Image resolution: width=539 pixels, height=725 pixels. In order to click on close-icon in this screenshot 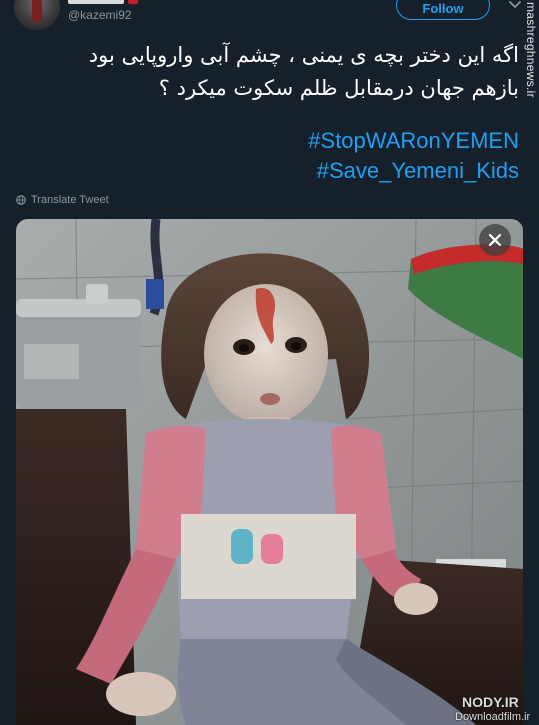, I will do `click(495, 240)`.